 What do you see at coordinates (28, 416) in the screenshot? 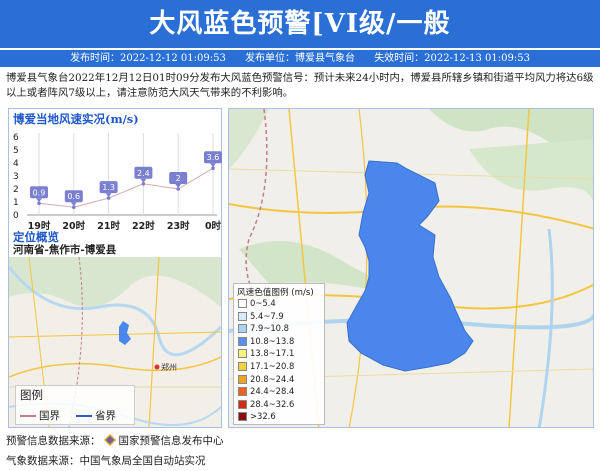
I see `country-border-line` at bounding box center [28, 416].